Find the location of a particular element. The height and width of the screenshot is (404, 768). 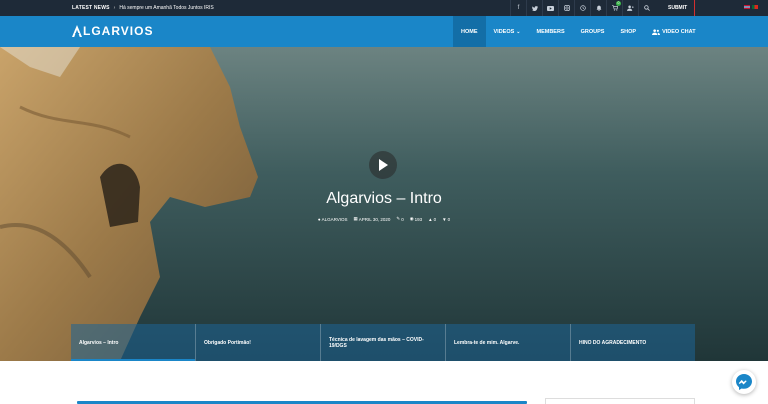

post-date: APRIL 30, 2020 is located at coordinates (374, 219).